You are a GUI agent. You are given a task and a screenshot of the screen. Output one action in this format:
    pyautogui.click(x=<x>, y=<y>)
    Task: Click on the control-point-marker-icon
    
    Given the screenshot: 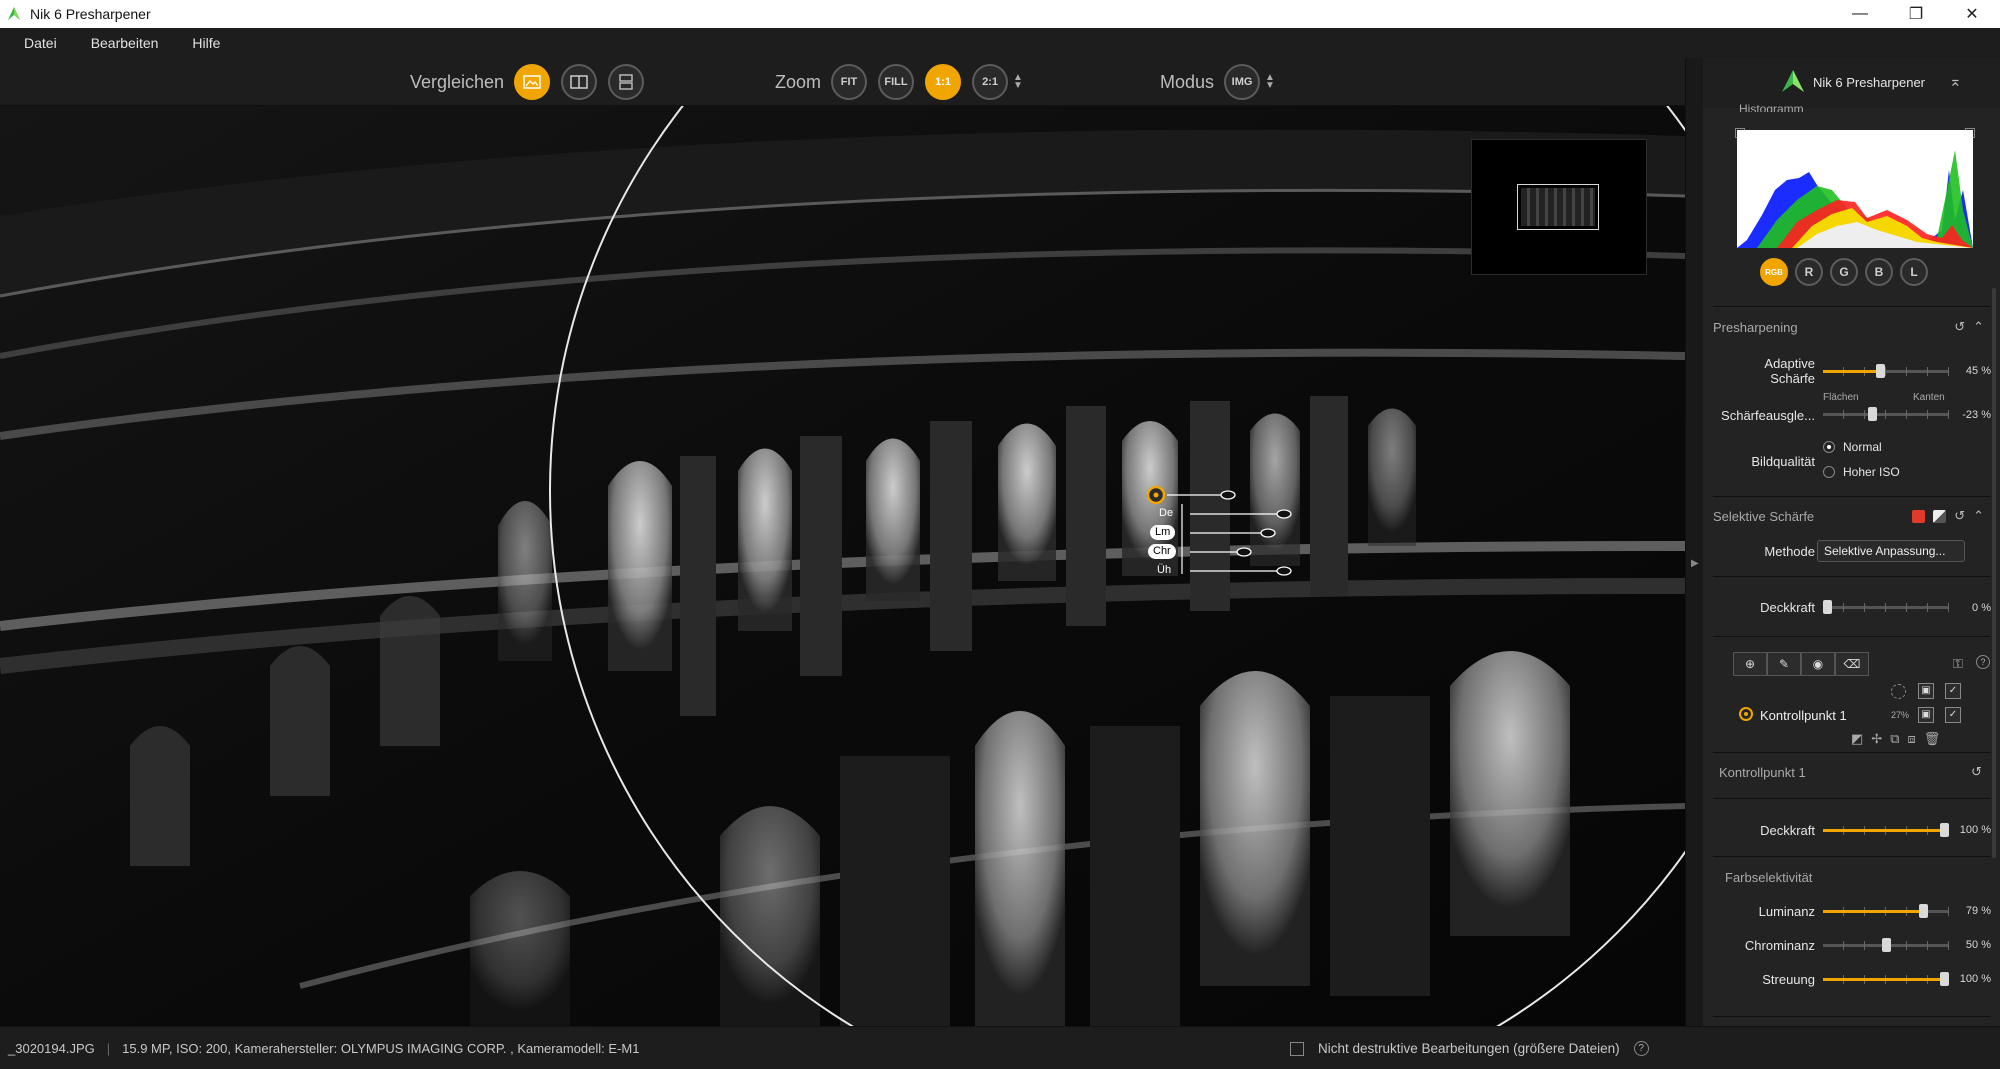 What is the action you would take?
    pyautogui.click(x=1746, y=714)
    